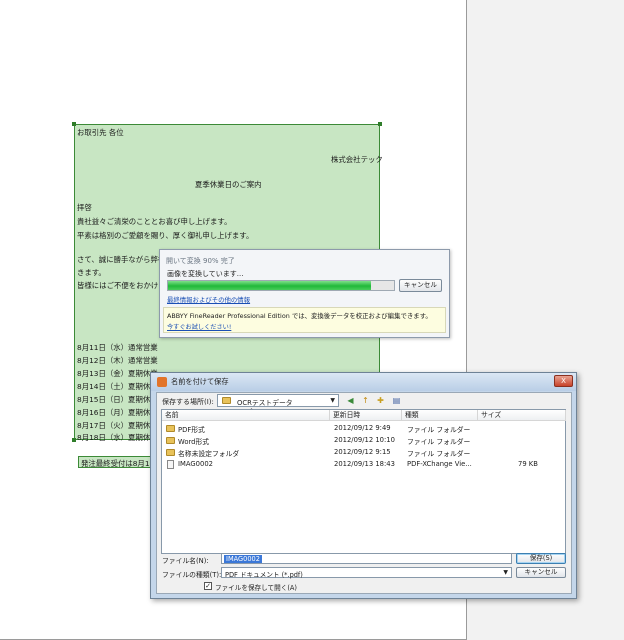 This screenshot has width=624, height=640. What do you see at coordinates (117, 437) in the screenshot?
I see `doc-line: 8月18日（水）夏期休業` at bounding box center [117, 437].